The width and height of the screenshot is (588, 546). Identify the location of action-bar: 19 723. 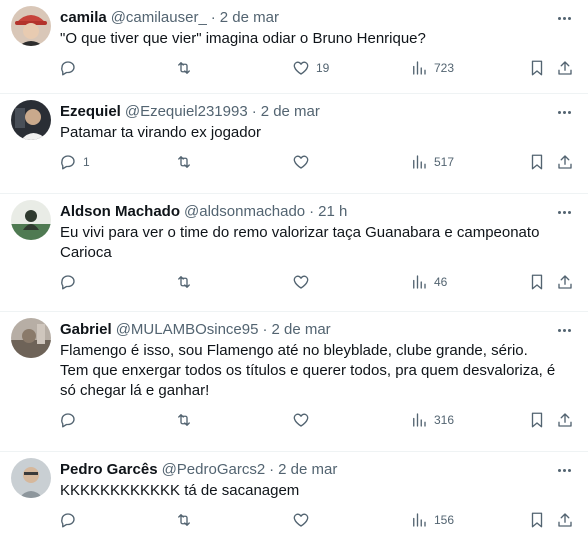
(316, 76).